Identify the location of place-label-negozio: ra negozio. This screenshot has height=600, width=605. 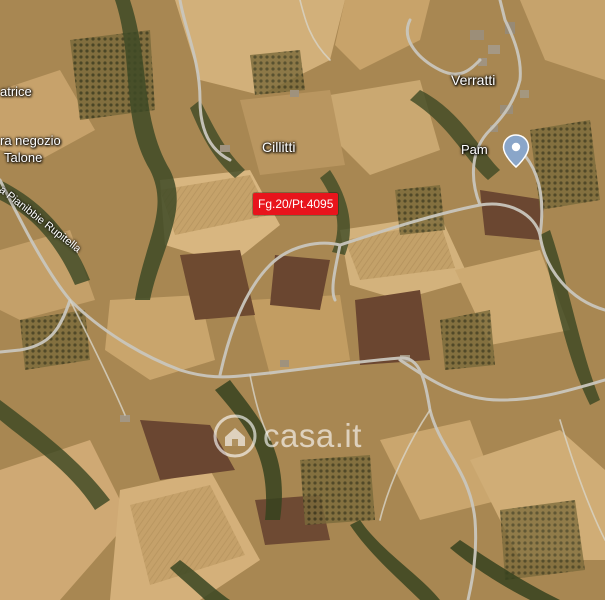
(30, 140).